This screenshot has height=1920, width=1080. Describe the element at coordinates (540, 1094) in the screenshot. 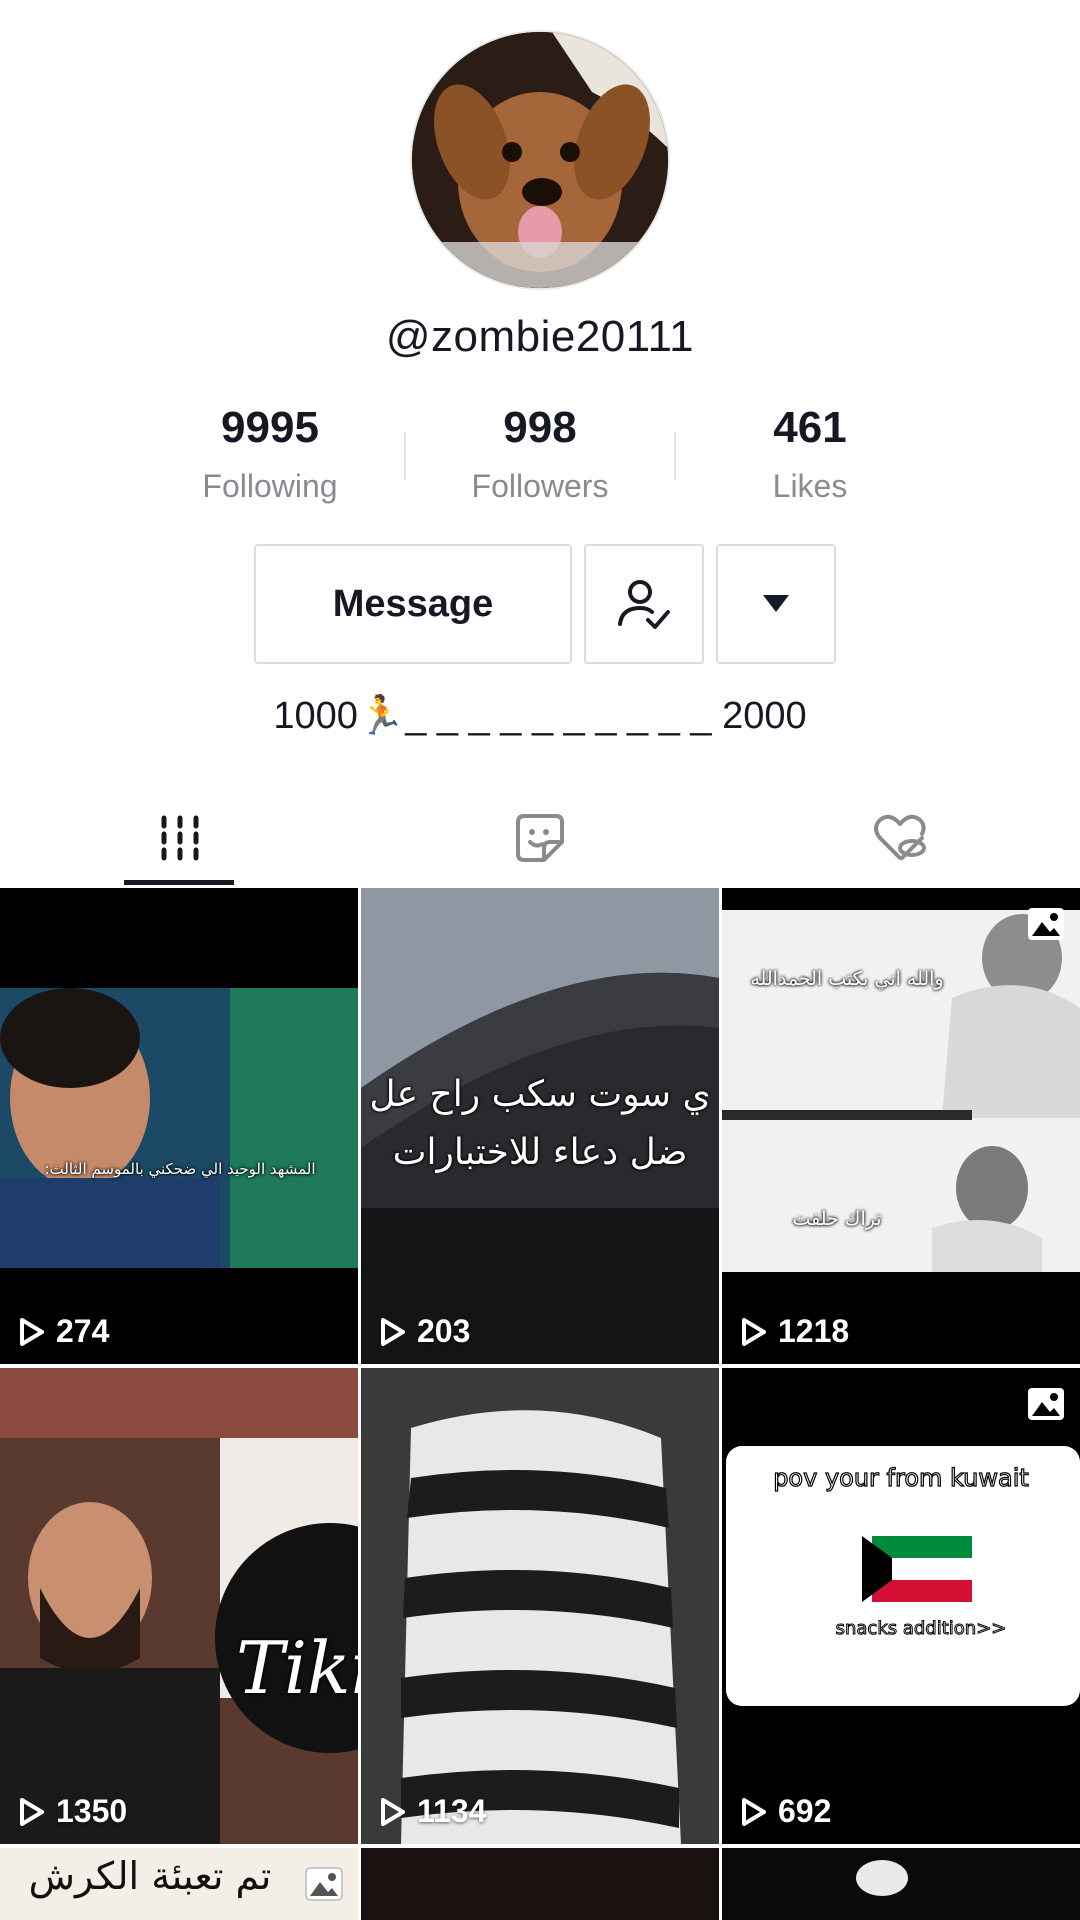

I see `video-caption: ي سوت سكب راح عل` at that location.